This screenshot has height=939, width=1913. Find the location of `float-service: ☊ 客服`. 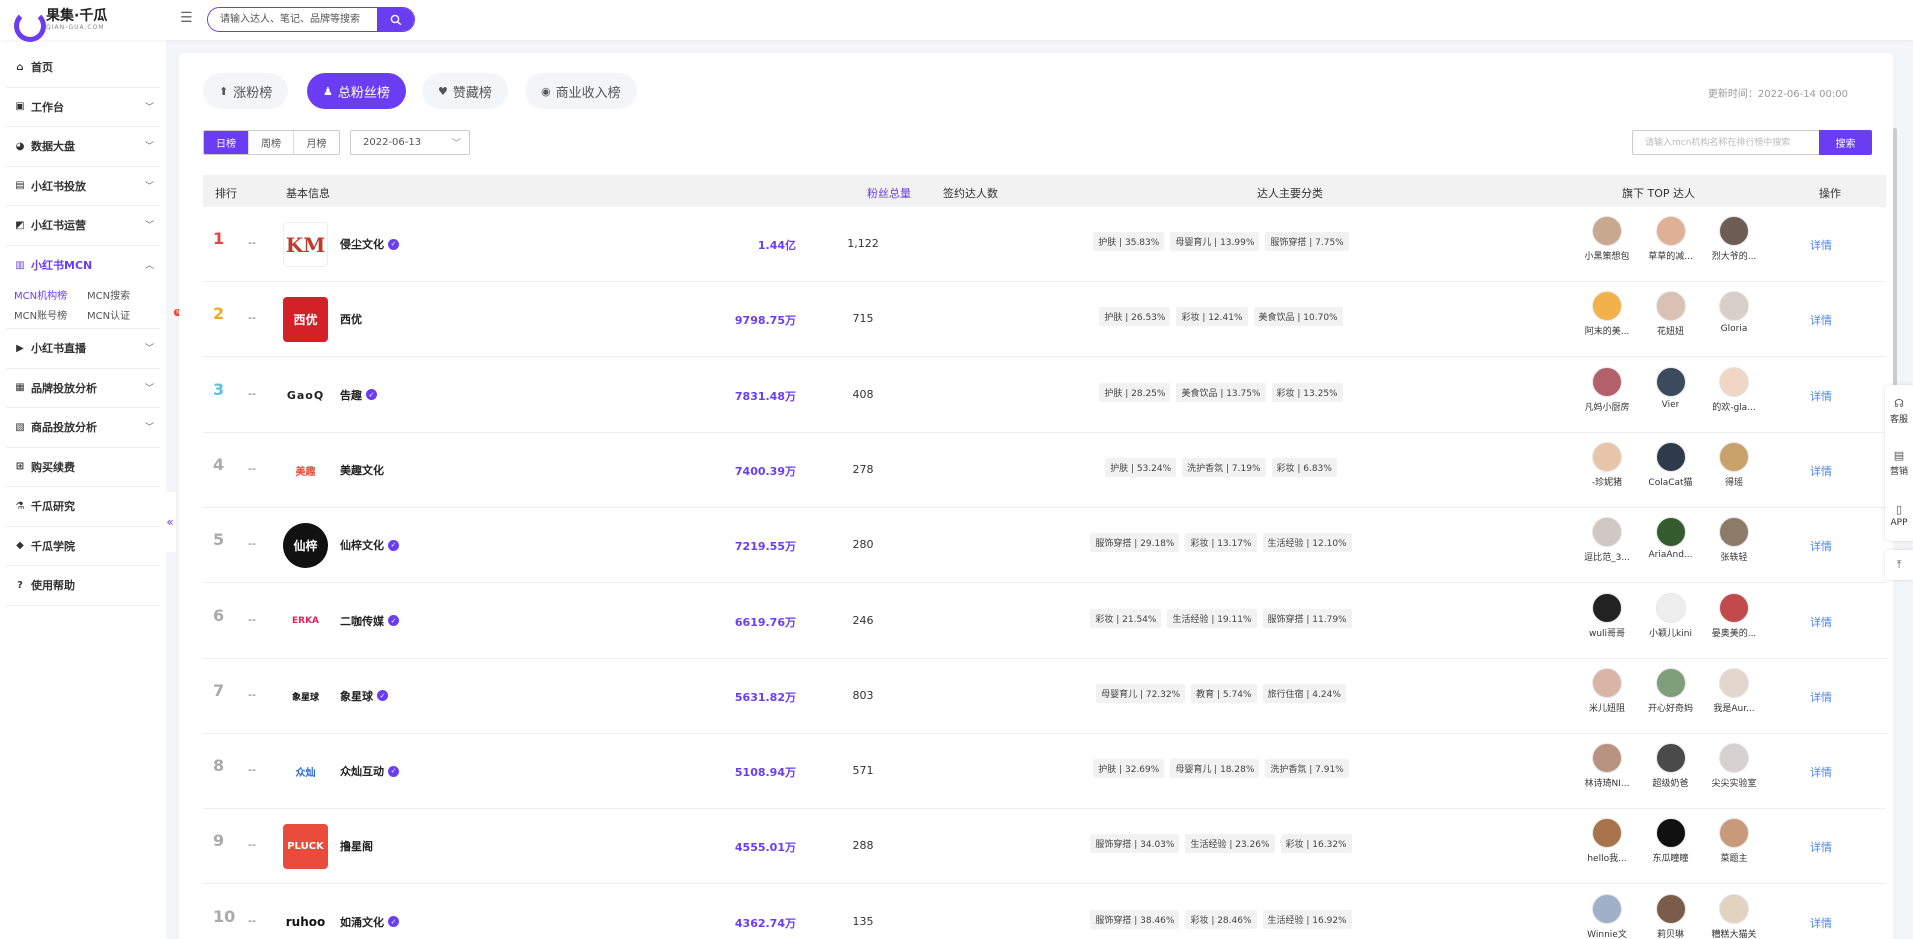

float-service: ☊ 客服 is located at coordinates (1899, 411).